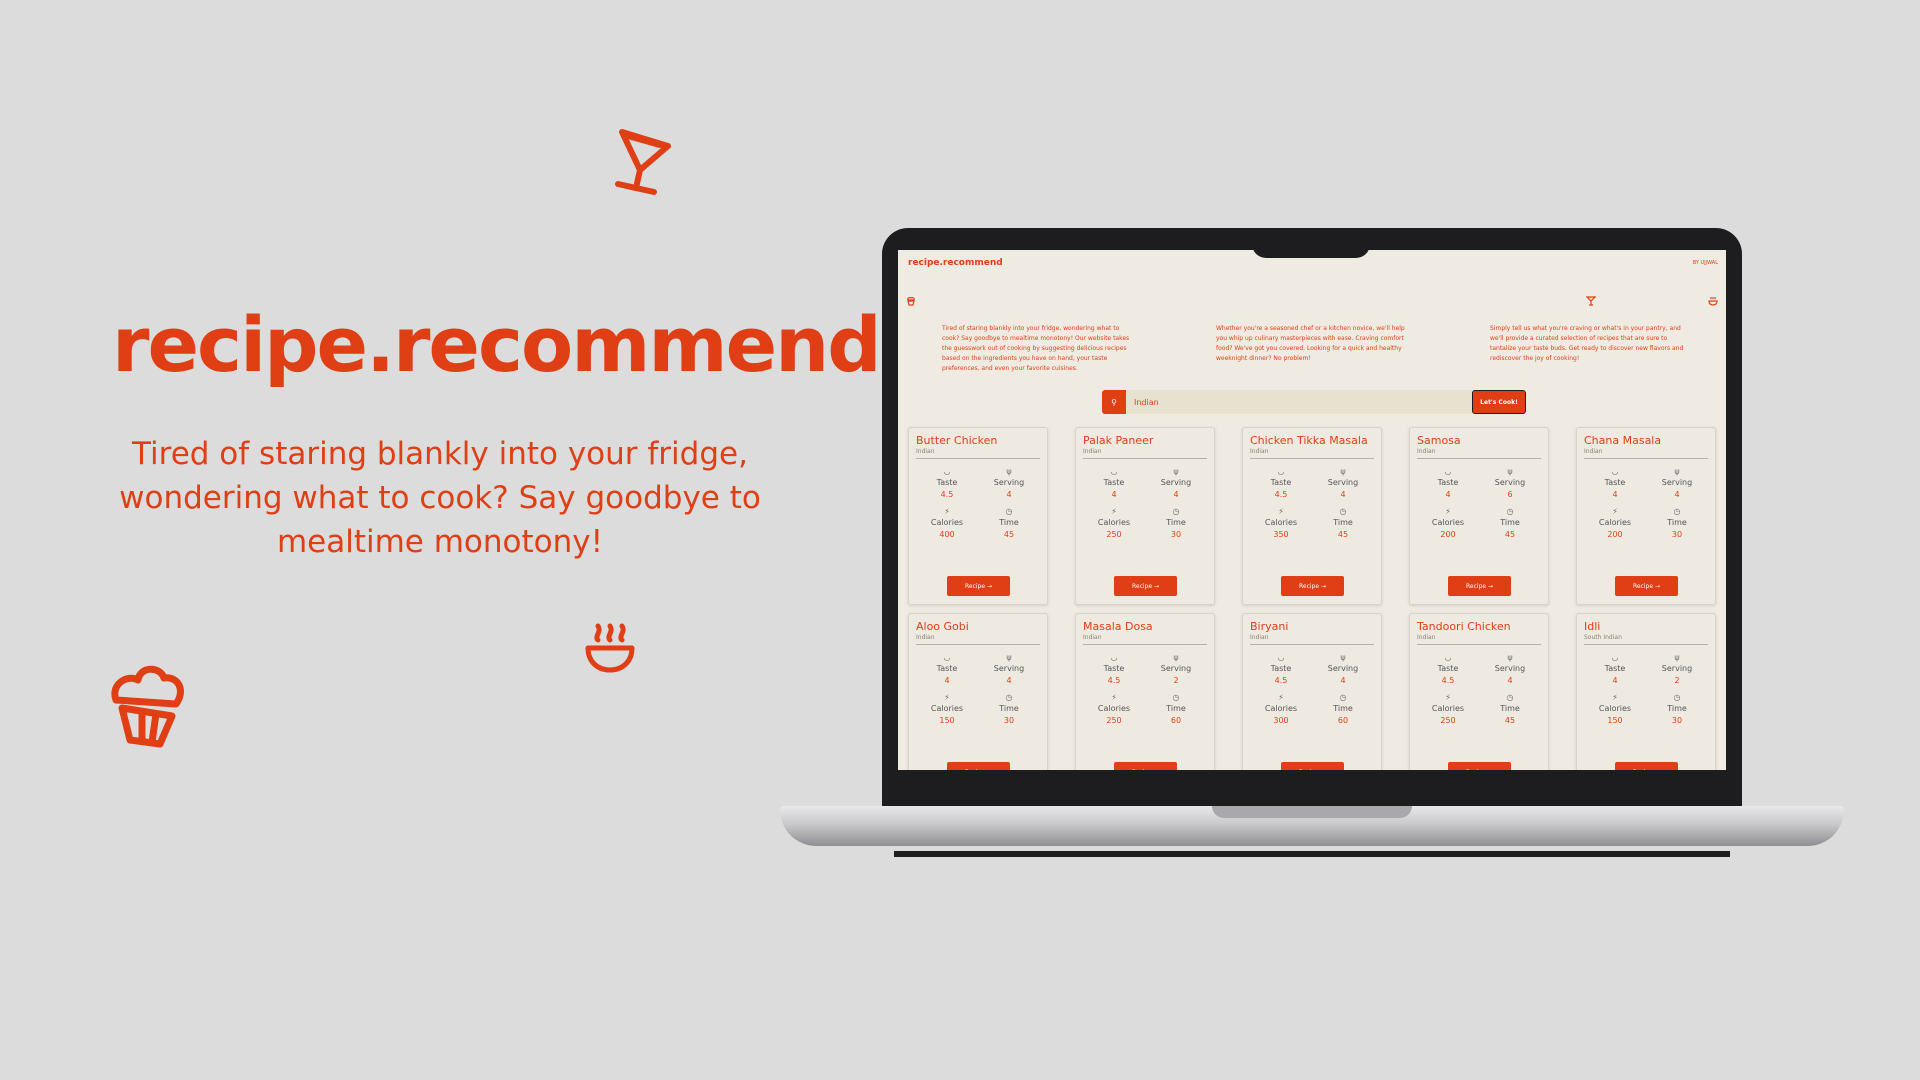  What do you see at coordinates (942, 626) in the screenshot?
I see `recipe-name: Aloo Gobi` at bounding box center [942, 626].